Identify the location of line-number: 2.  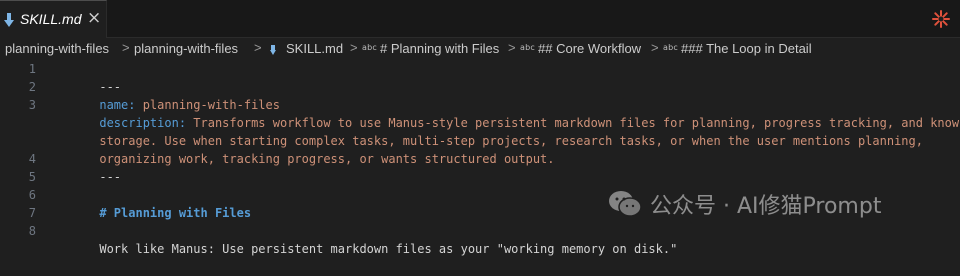
(32, 87).